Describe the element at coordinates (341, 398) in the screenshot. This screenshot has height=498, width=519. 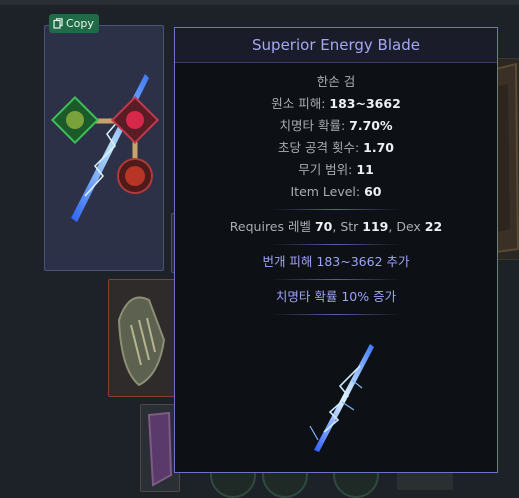
I see `item-art-icon` at that location.